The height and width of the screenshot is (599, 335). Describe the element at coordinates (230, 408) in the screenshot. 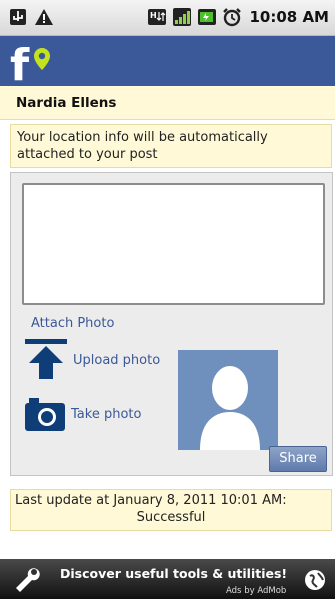

I see `person-silhouette-icon` at that location.